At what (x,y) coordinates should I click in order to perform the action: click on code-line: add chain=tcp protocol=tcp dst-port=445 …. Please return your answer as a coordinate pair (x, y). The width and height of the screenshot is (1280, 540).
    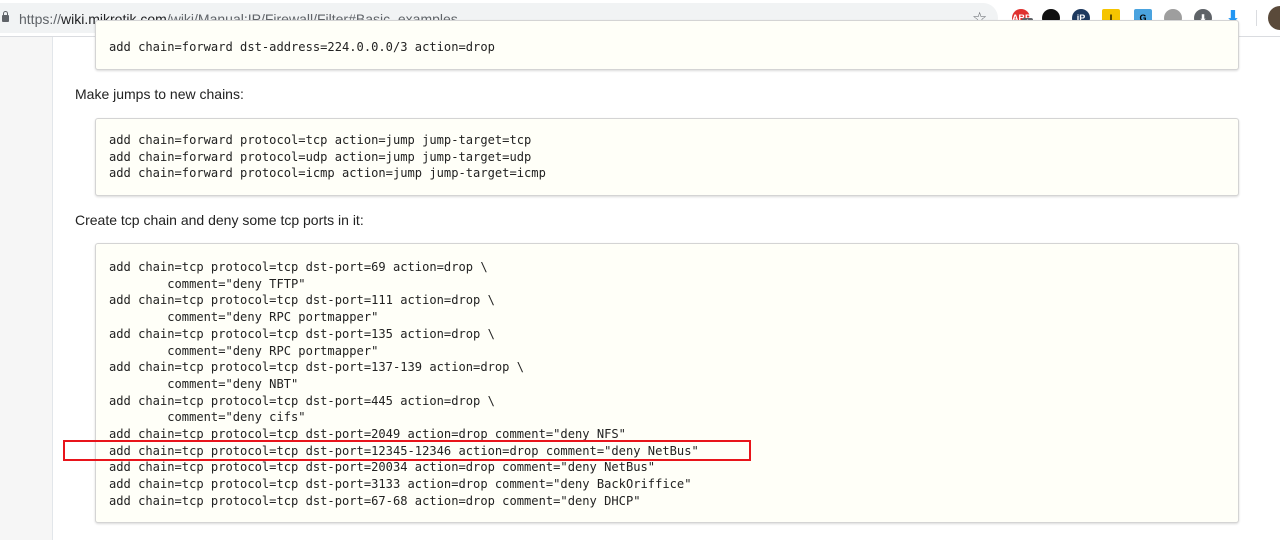
    Looking at the image, I should click on (302, 400).